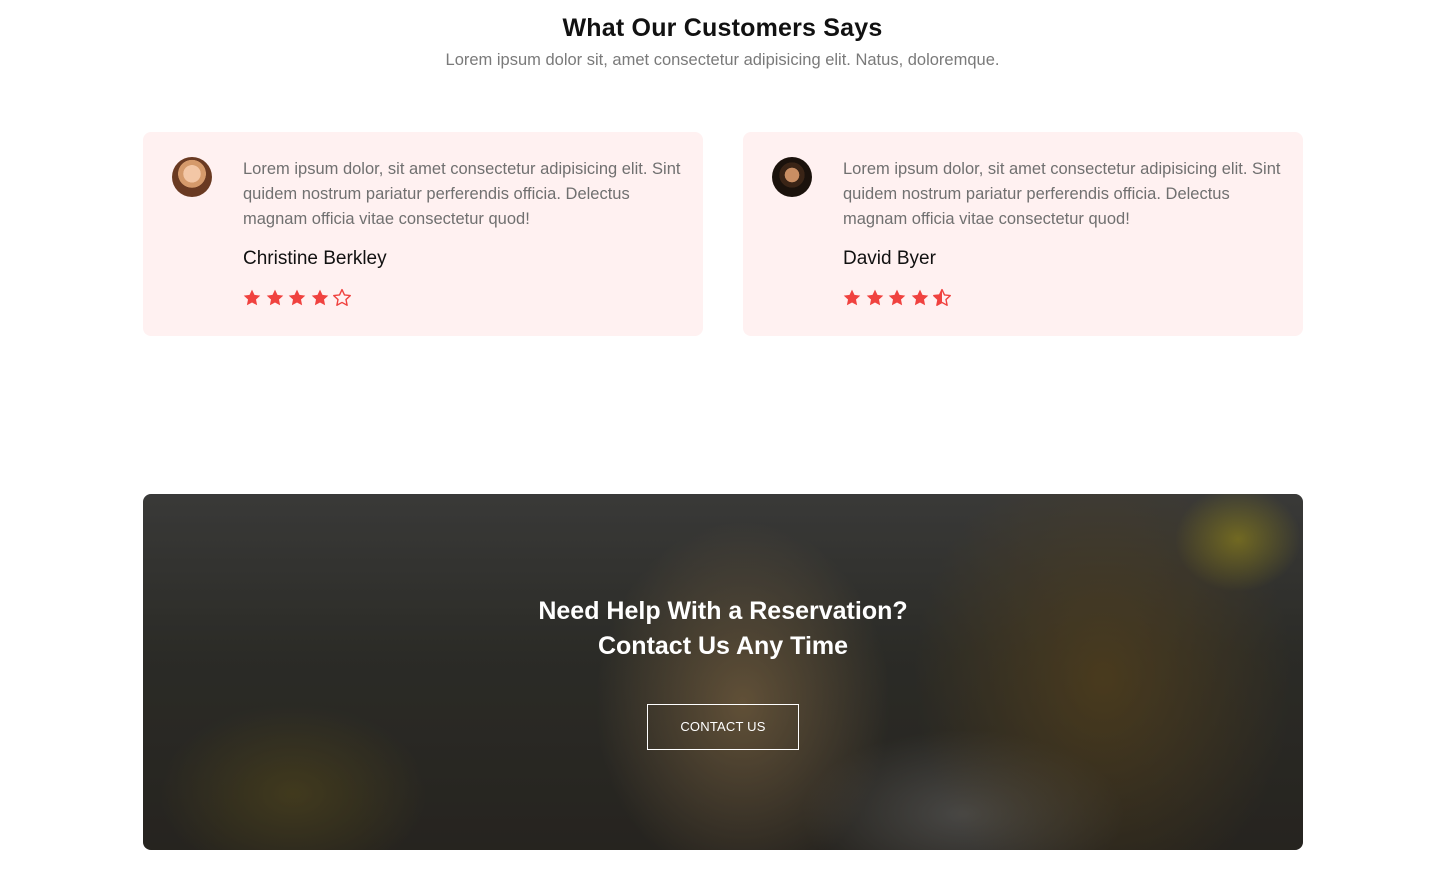  I want to click on contact-us-button: CONTACT US, so click(723, 727).